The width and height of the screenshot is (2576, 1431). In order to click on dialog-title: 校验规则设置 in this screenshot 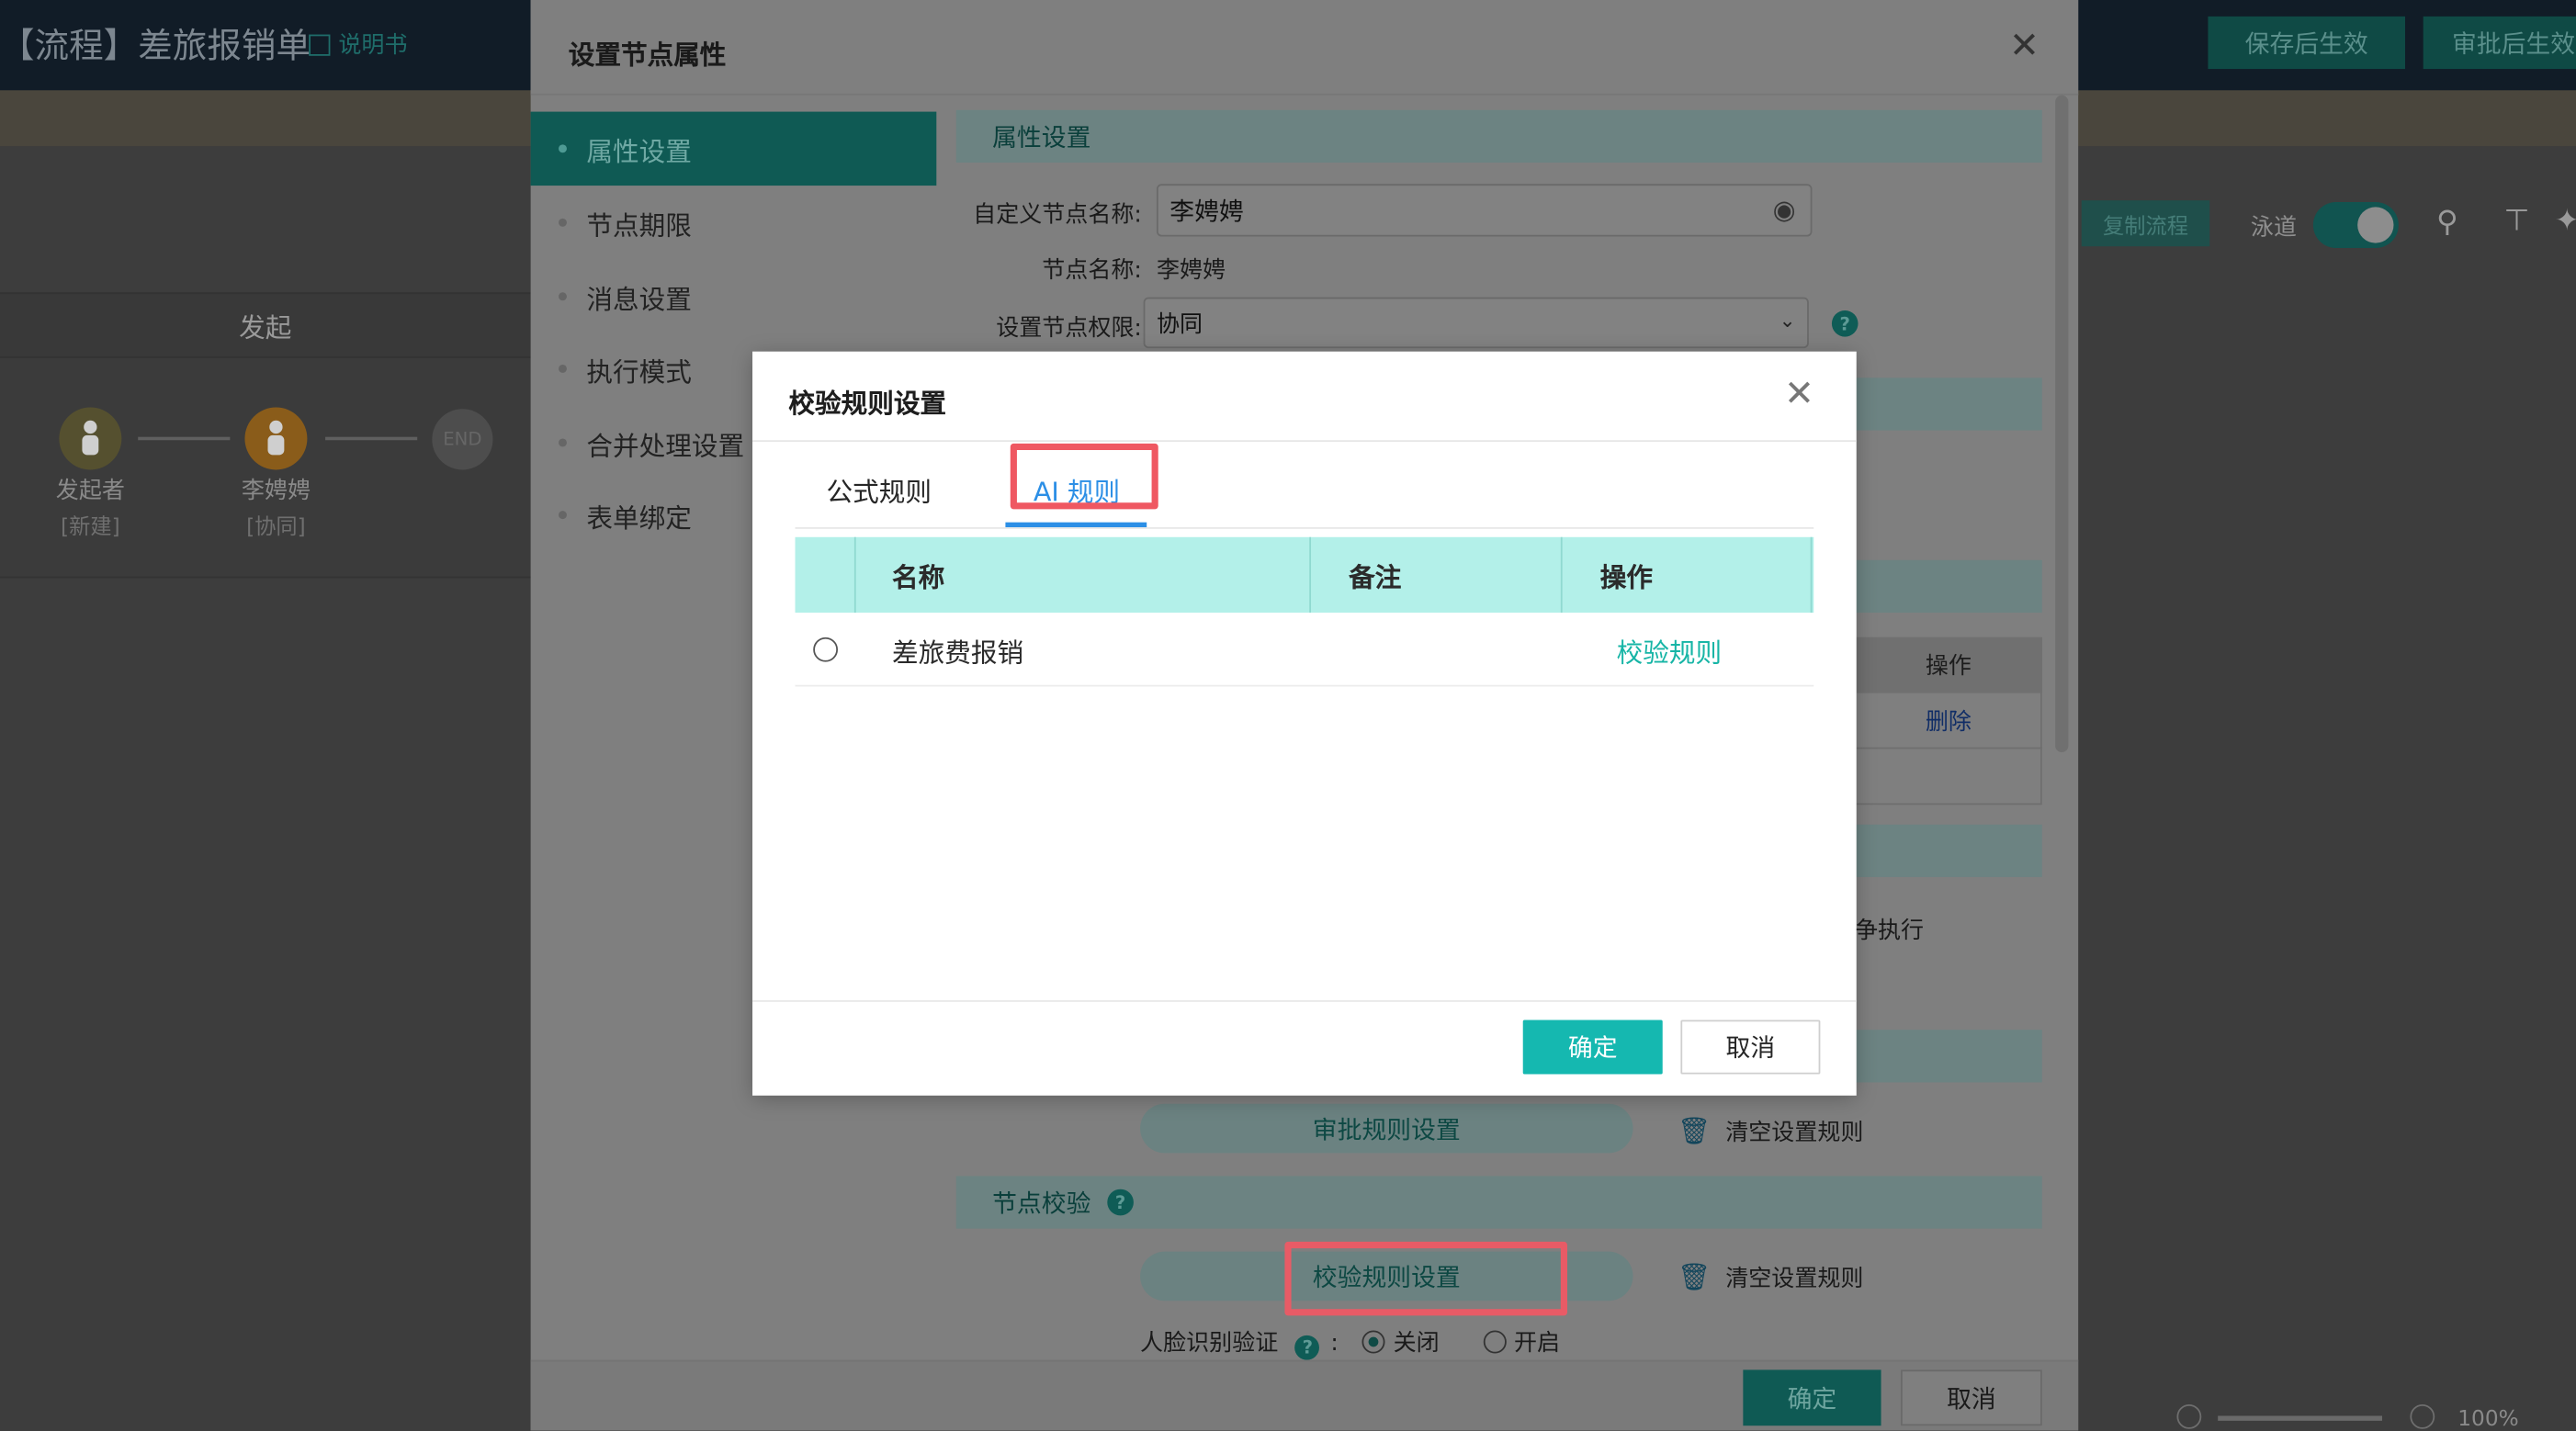, I will do `click(867, 404)`.